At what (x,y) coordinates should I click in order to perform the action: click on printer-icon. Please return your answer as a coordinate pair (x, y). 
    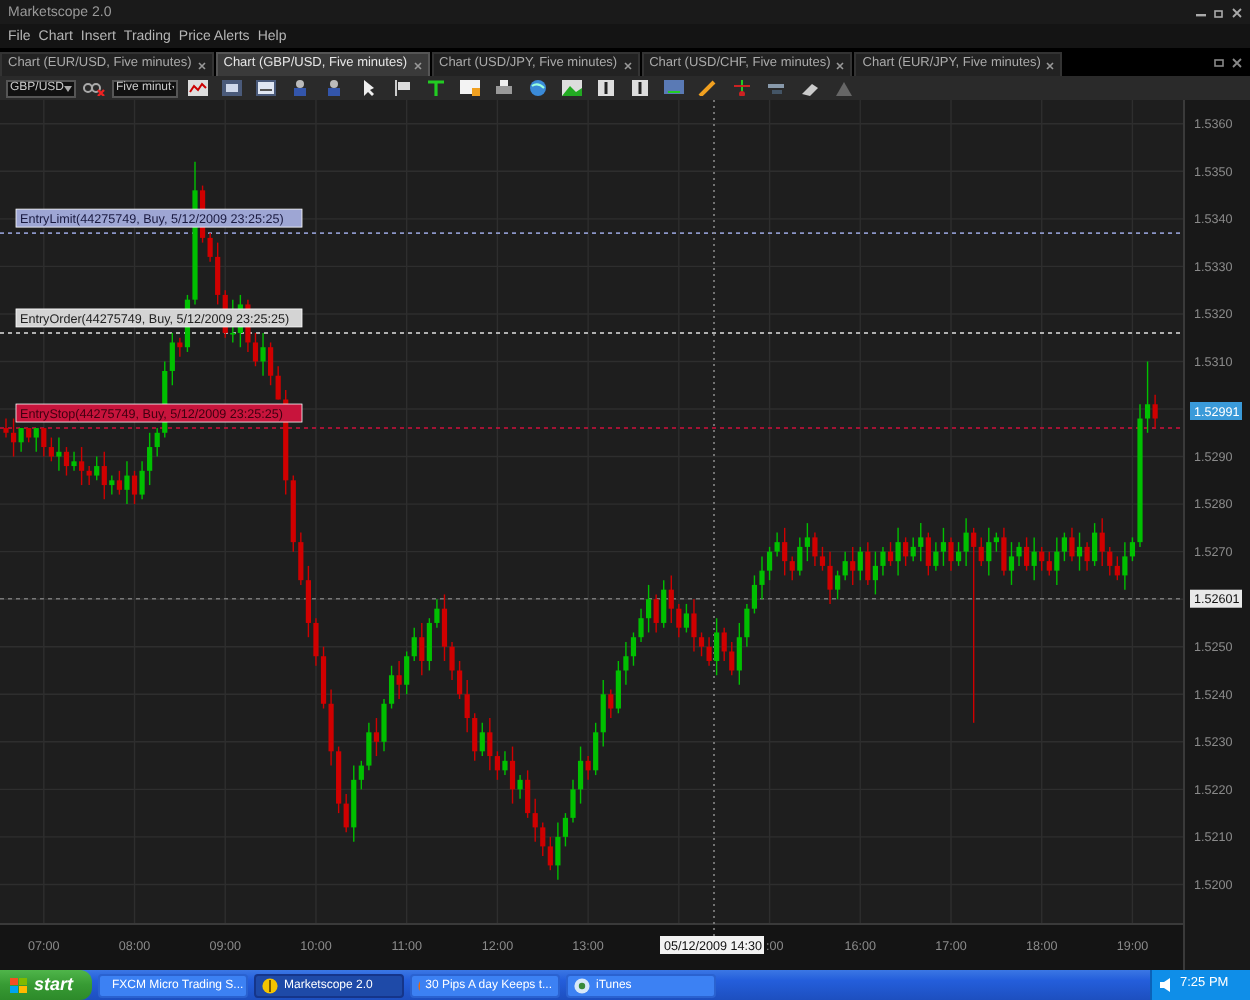
    Looking at the image, I should click on (504, 88).